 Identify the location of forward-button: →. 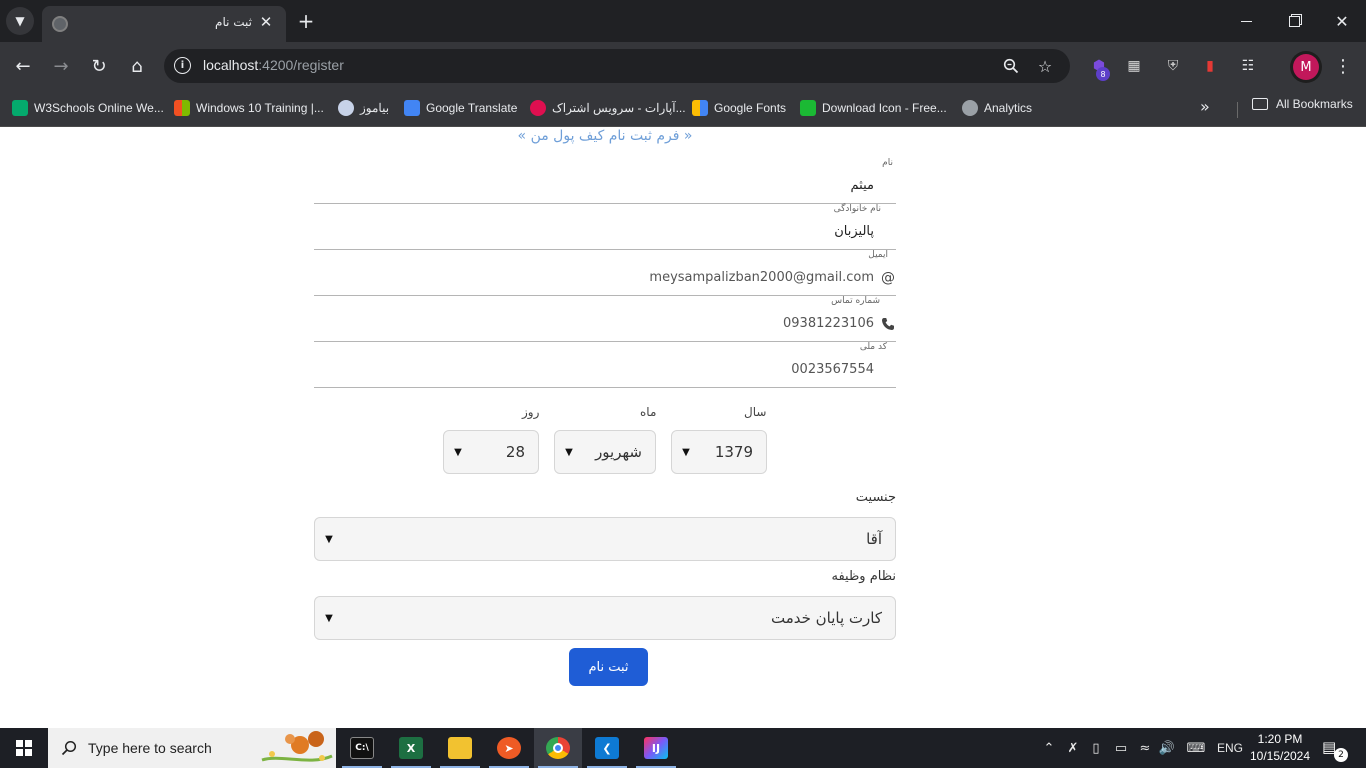
(61, 66).